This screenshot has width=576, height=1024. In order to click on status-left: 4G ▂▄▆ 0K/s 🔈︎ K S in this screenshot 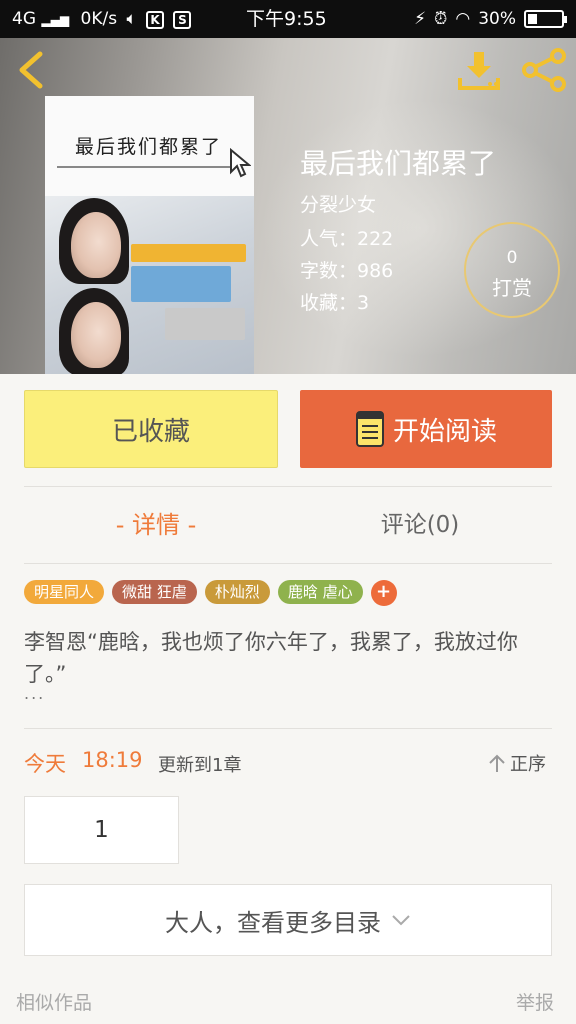, I will do `click(102, 19)`.